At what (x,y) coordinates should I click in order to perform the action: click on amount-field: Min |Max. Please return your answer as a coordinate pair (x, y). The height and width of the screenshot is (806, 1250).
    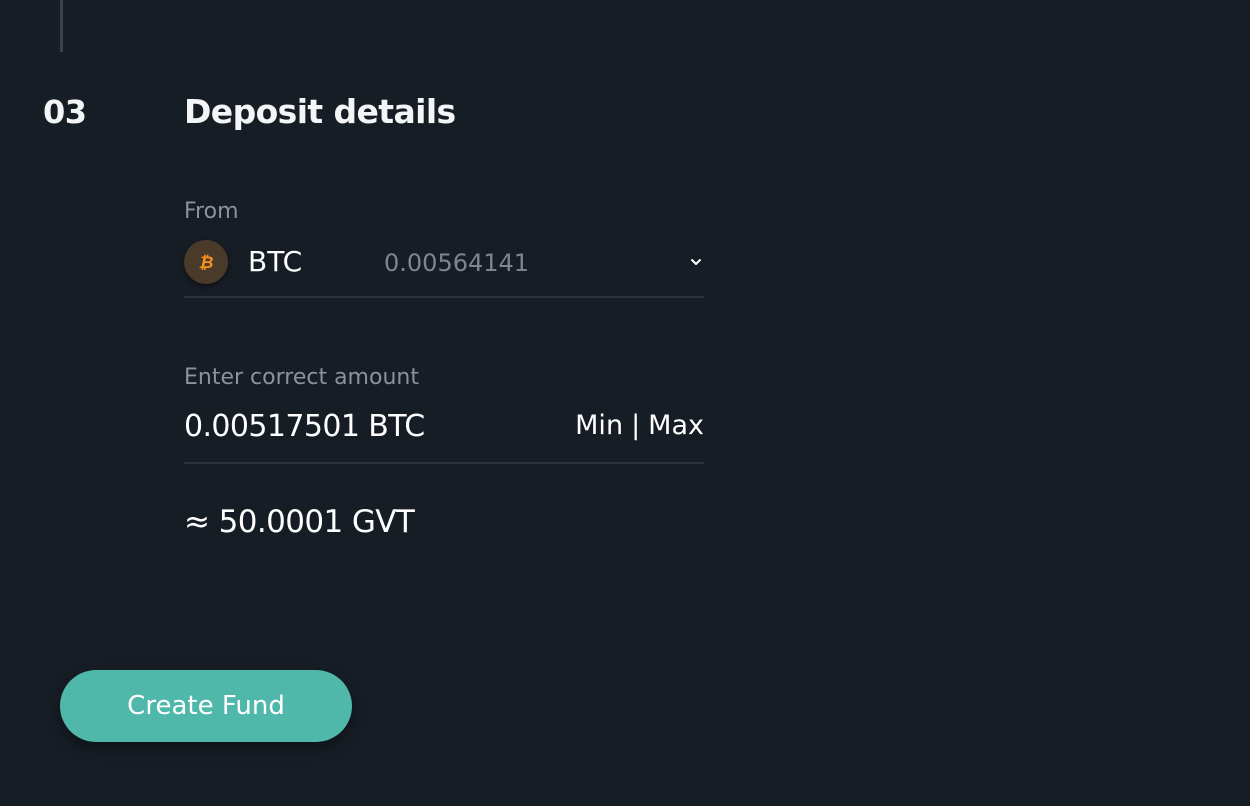
    Looking at the image, I should click on (444, 434).